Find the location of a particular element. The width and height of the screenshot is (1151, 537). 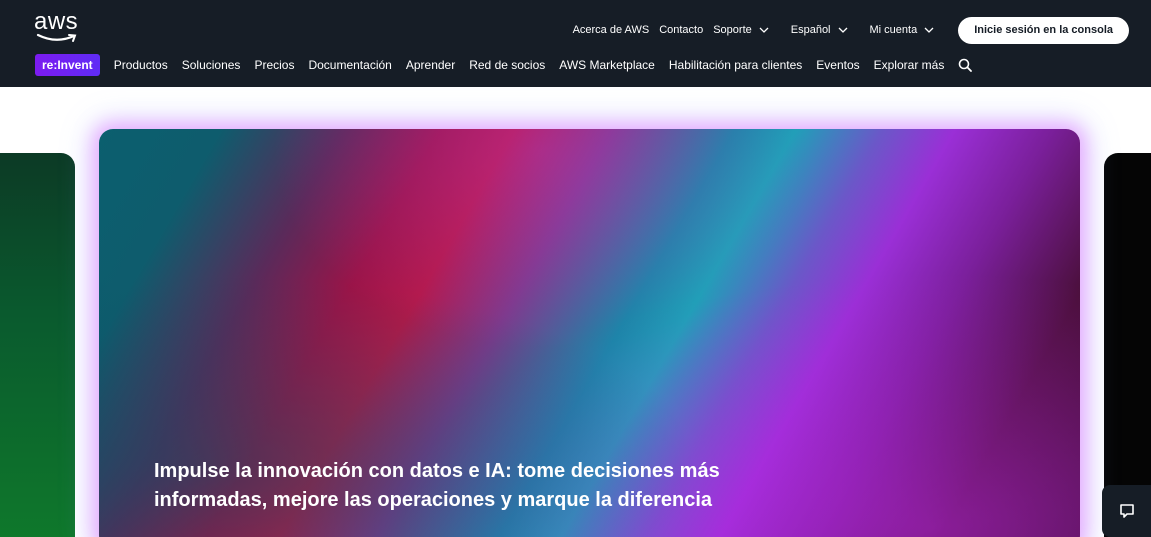

nav-item-red-de-socios: Red de socios is located at coordinates (507, 65).